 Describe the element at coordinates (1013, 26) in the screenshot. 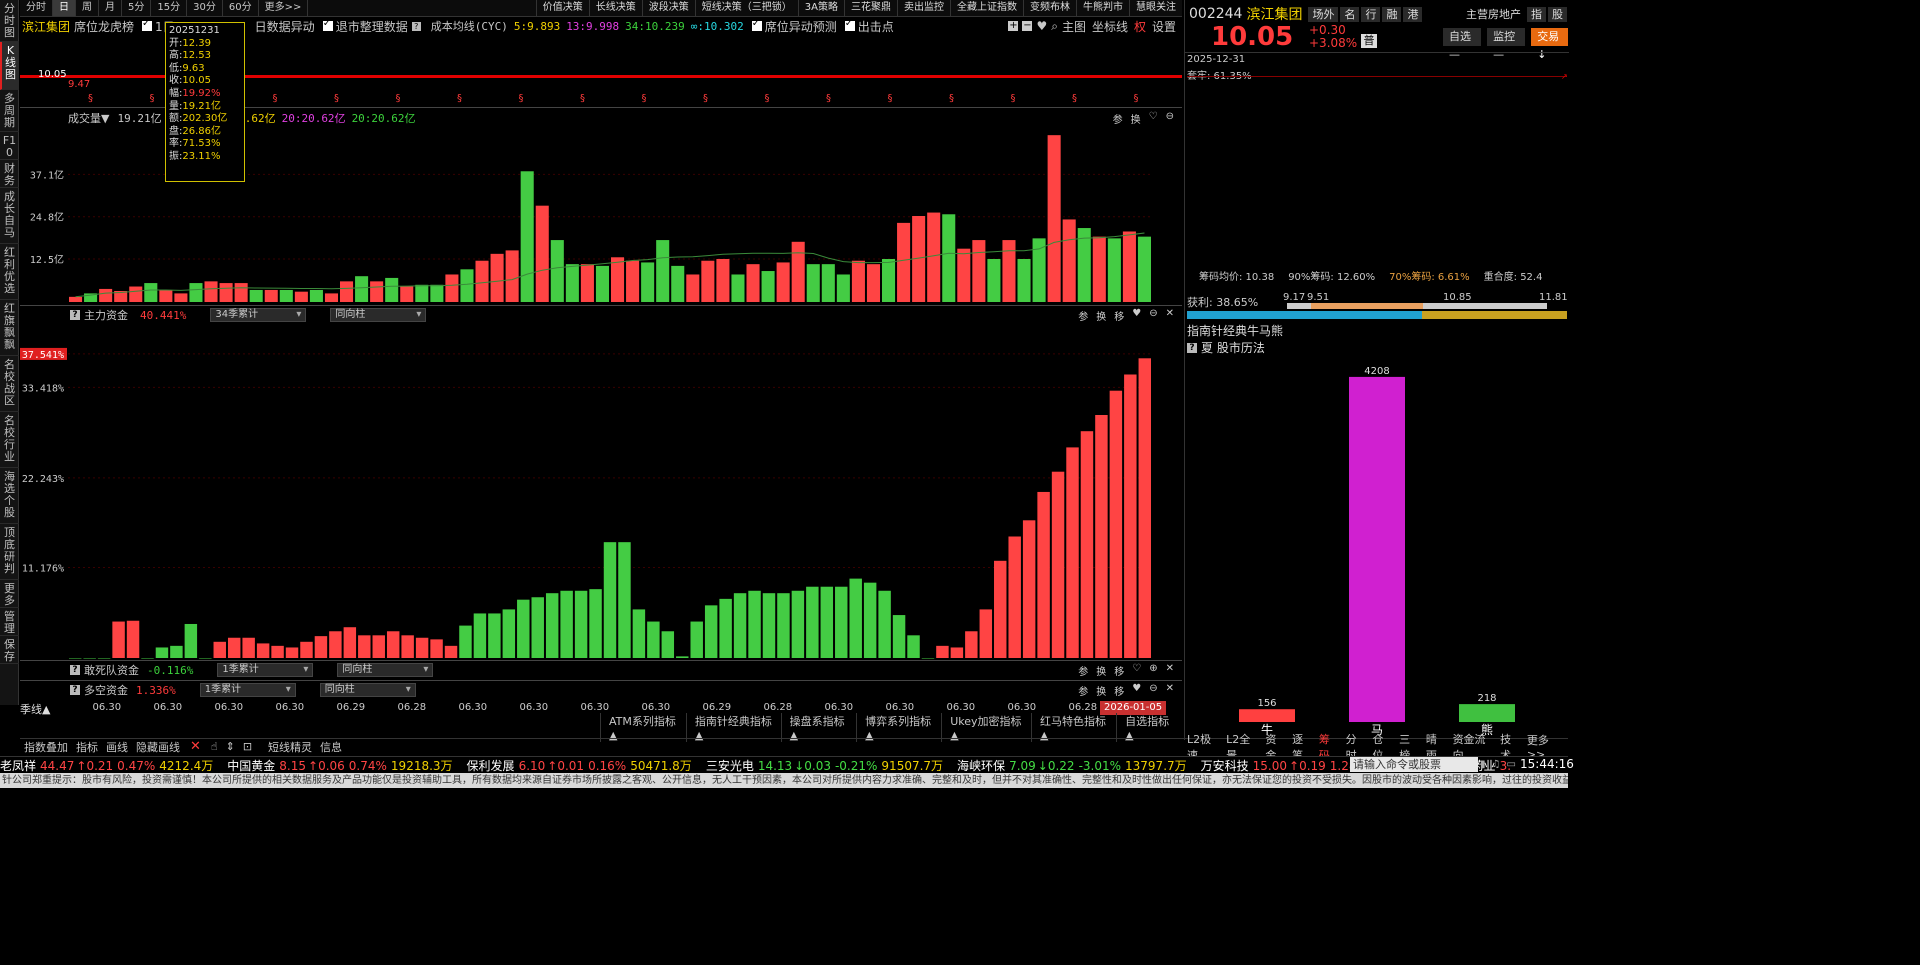

I see `add-icon: +` at that location.